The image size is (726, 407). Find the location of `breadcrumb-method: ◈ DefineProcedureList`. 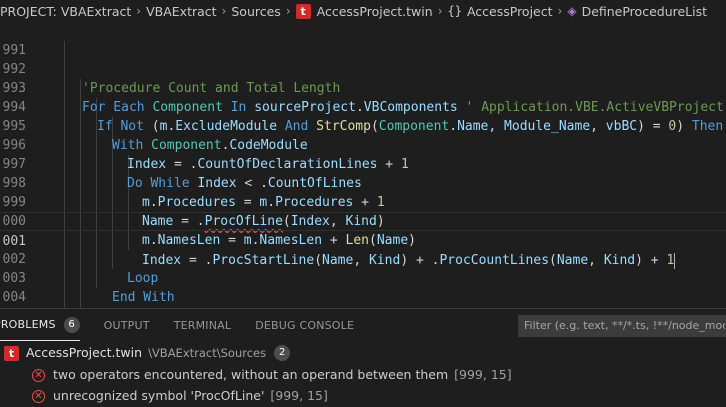

breadcrumb-method: ◈ DefineProcedureList is located at coordinates (637, 11).